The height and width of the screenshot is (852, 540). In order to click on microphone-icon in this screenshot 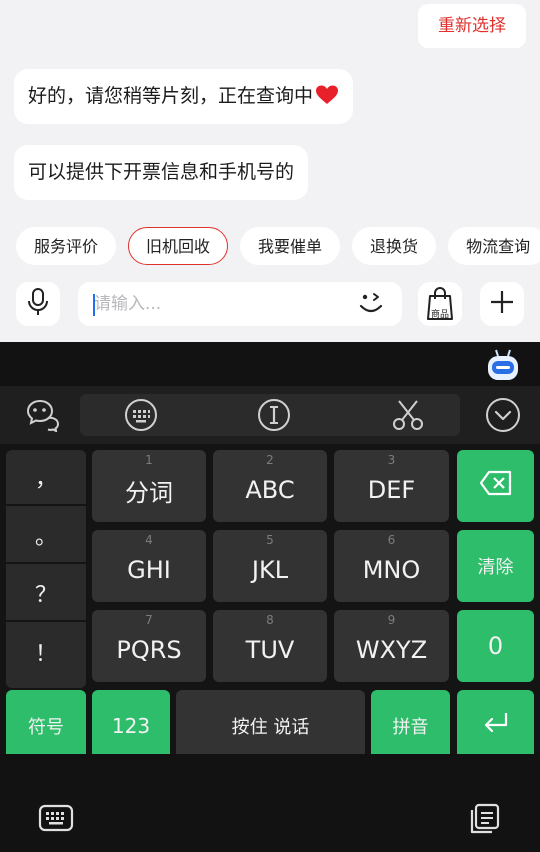, I will do `click(38, 304)`.